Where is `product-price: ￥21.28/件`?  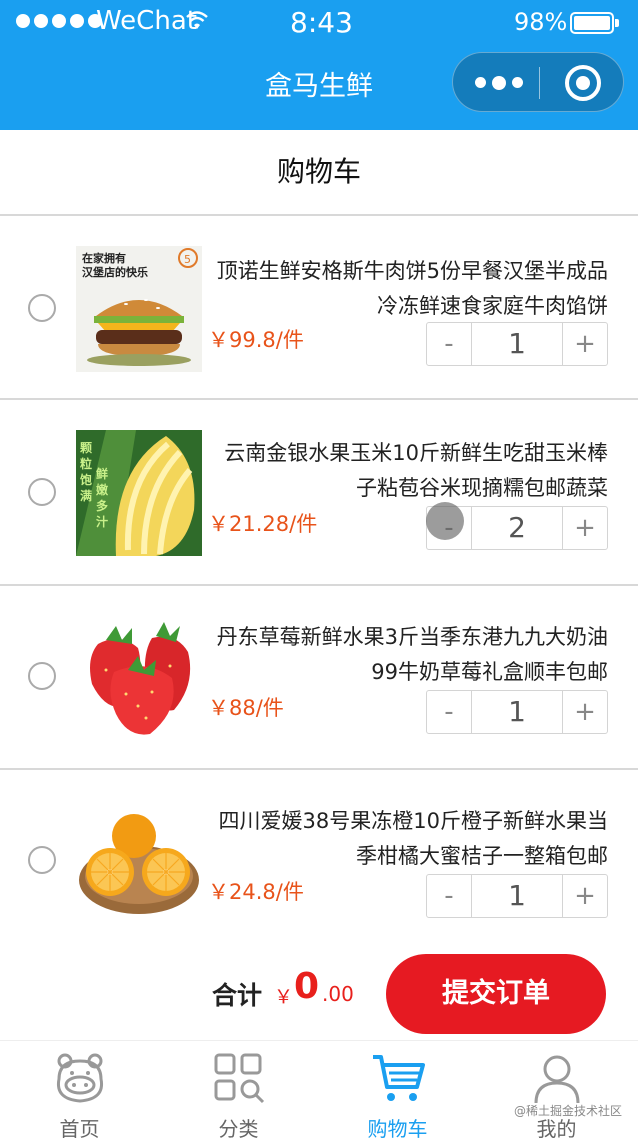 product-price: ￥21.28/件 is located at coordinates (263, 524).